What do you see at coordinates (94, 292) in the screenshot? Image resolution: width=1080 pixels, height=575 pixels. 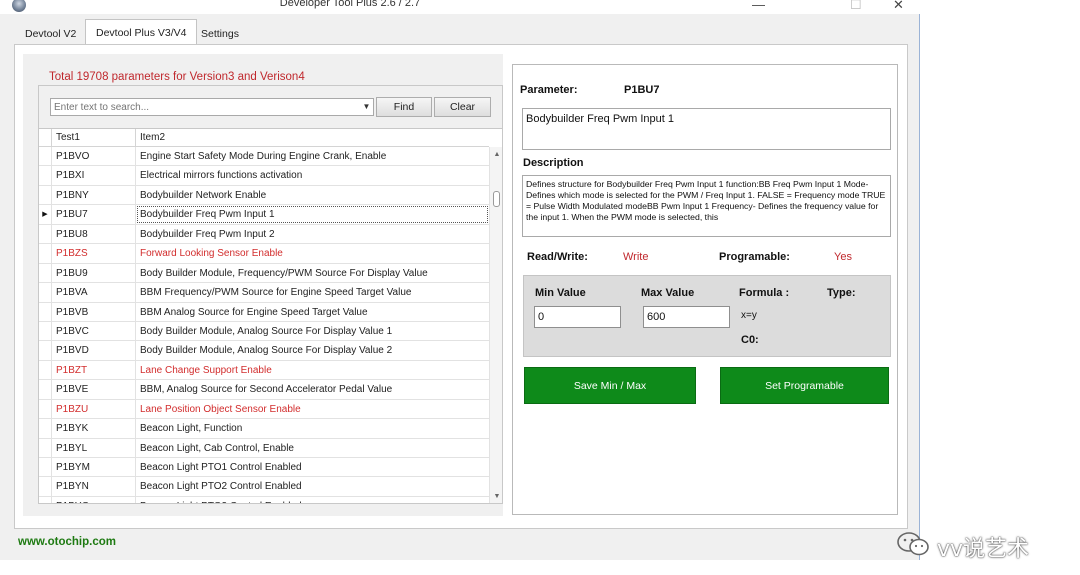 I see `cell-test1: P1BVA` at bounding box center [94, 292].